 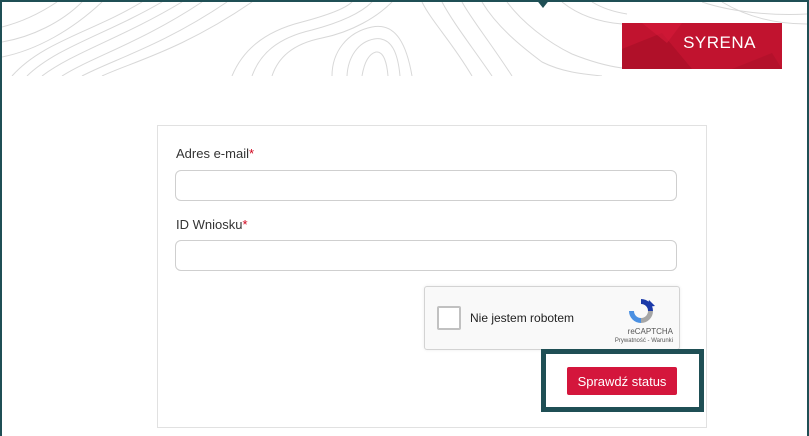 What do you see at coordinates (212, 153) in the screenshot?
I see `email-label-text: Adres e-mail` at bounding box center [212, 153].